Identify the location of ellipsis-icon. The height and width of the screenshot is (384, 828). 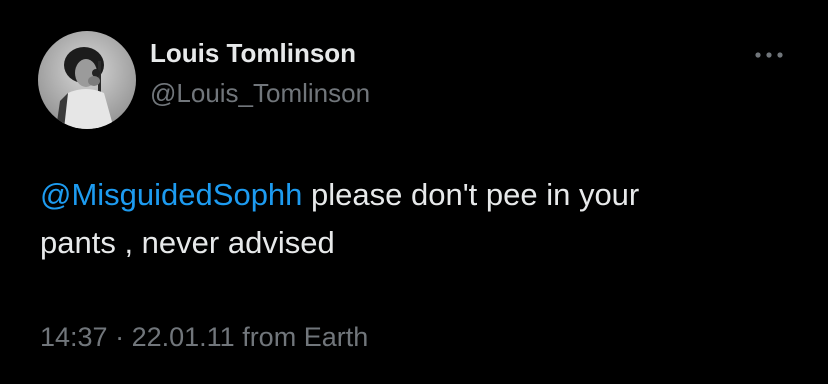
(769, 55).